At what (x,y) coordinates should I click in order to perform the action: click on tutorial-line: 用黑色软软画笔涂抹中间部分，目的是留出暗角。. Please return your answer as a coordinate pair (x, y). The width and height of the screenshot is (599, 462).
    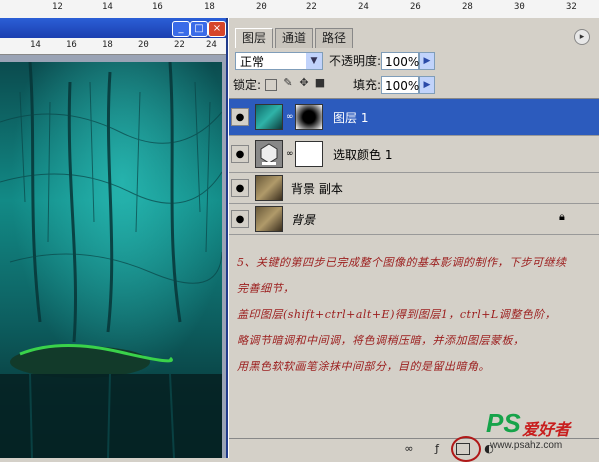
    Looking at the image, I should click on (363, 366).